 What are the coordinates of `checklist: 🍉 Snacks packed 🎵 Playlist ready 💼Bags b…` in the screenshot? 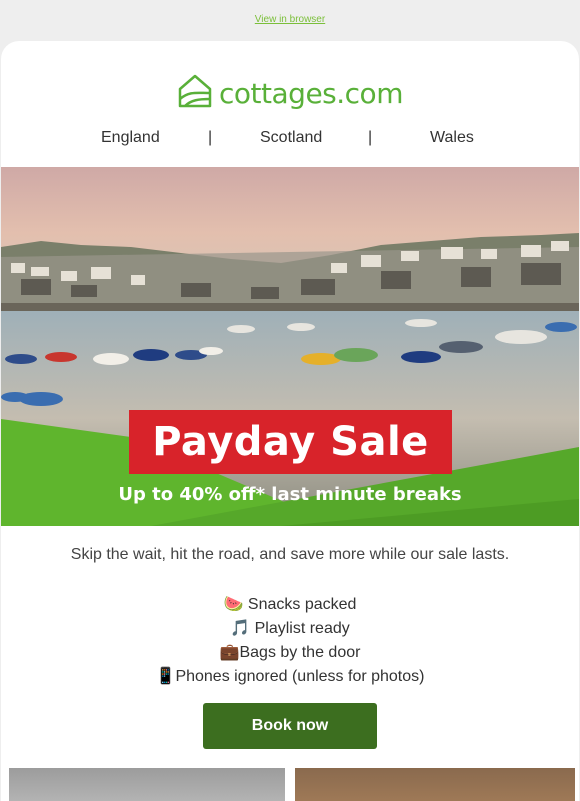 It's located at (290, 640).